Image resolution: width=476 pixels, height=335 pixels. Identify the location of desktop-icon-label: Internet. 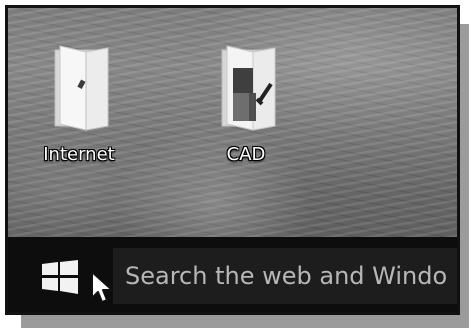
(79, 154).